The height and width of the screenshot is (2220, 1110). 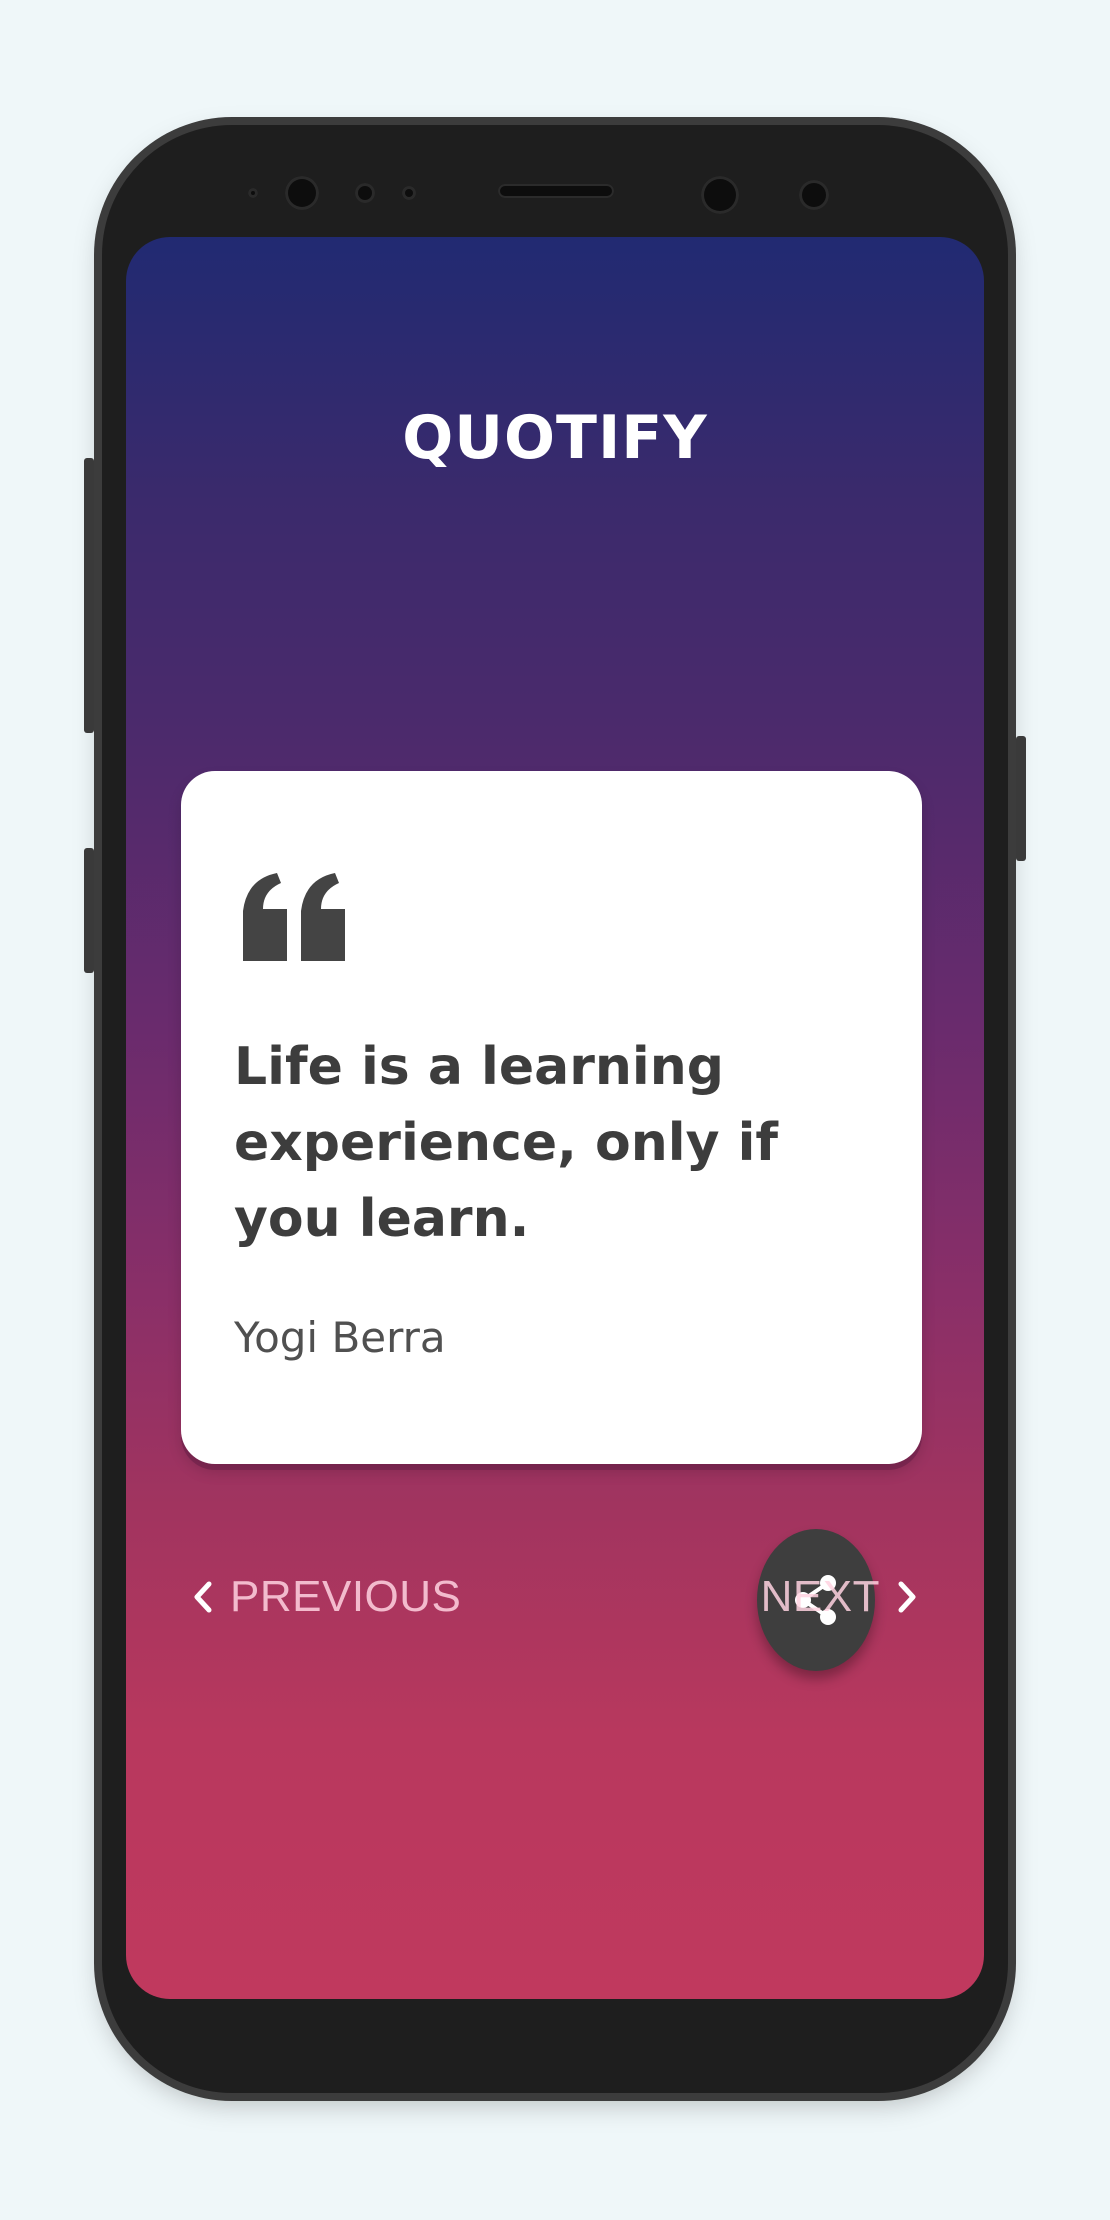 What do you see at coordinates (340, 1337) in the screenshot?
I see `quote-author: Yogi Berra` at bounding box center [340, 1337].